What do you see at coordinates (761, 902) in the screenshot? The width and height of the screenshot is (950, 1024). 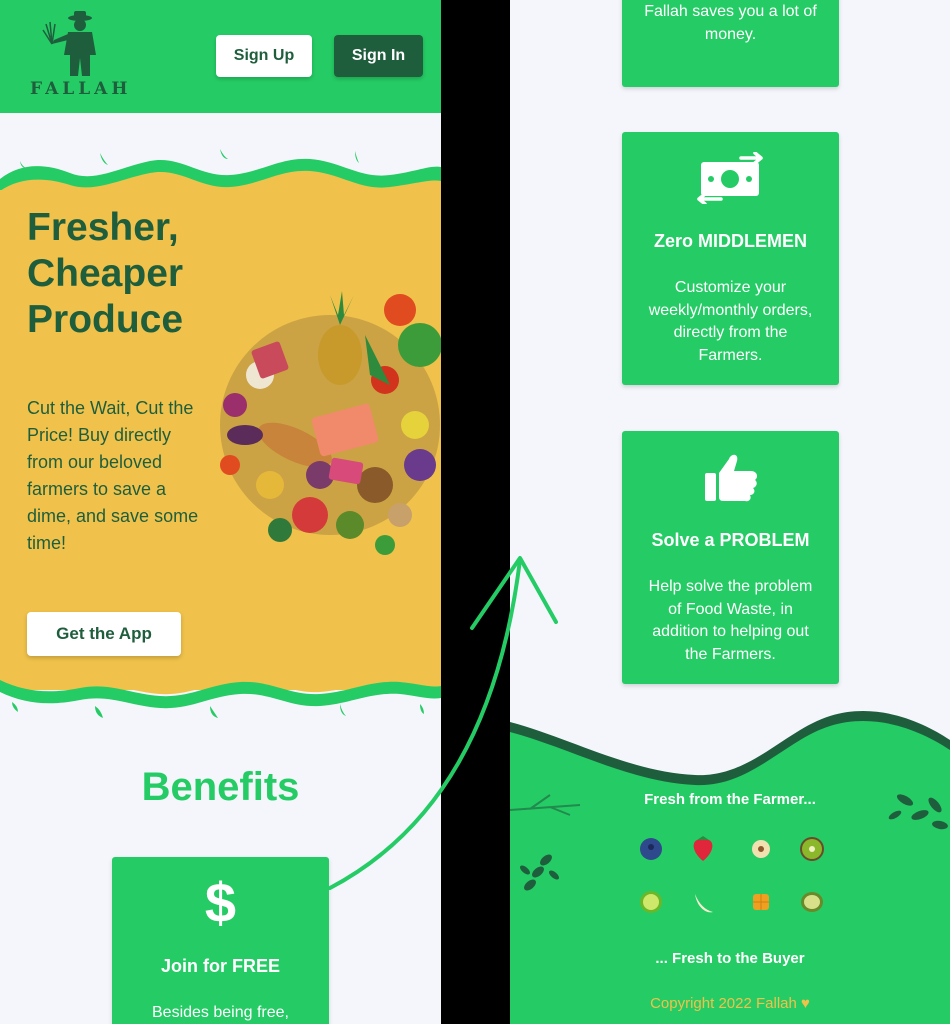 I see `mango-icon` at bounding box center [761, 902].